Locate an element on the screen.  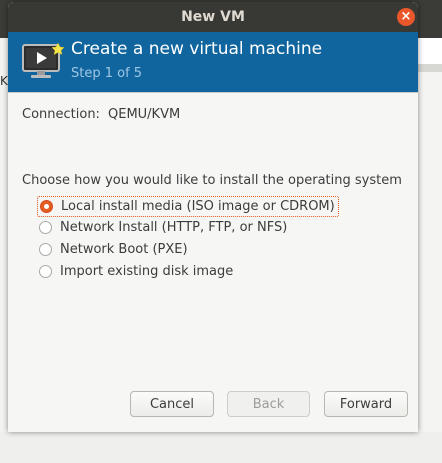
dialog-title: New VM is located at coordinates (213, 17).